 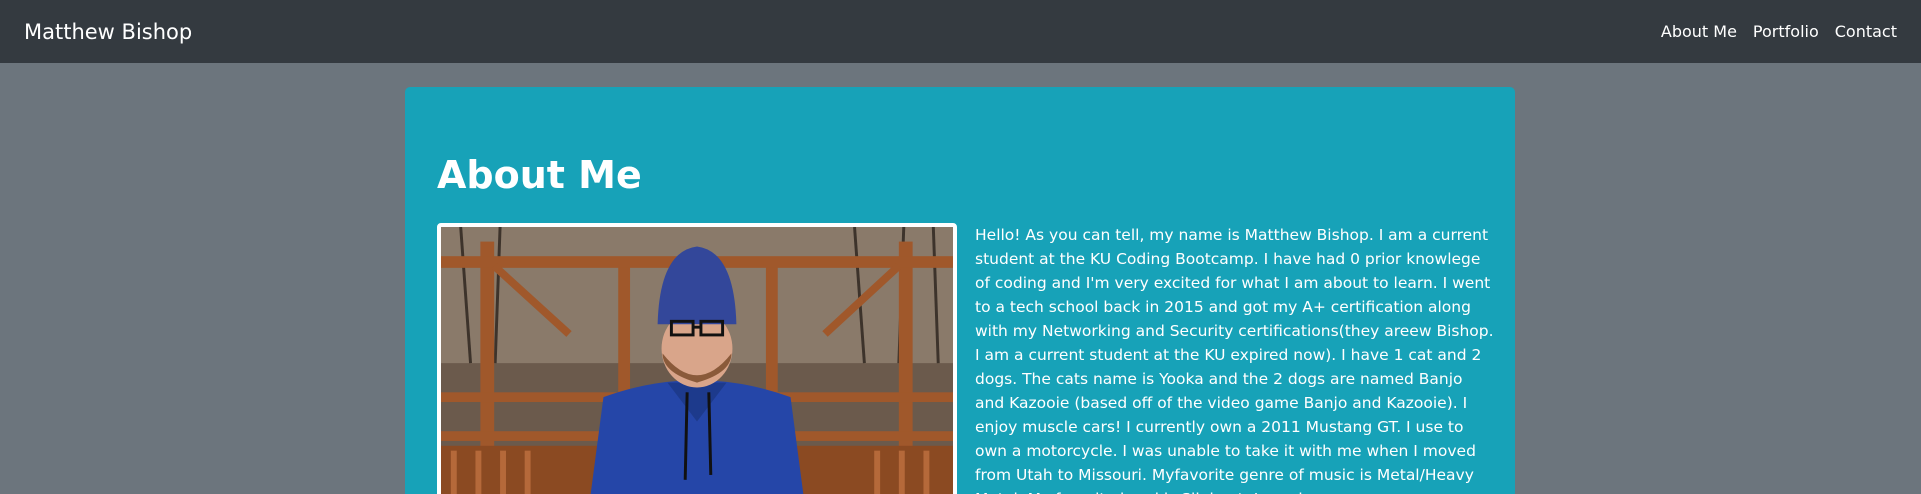 I want to click on nav-link-contact: Contact, so click(x=1866, y=31).